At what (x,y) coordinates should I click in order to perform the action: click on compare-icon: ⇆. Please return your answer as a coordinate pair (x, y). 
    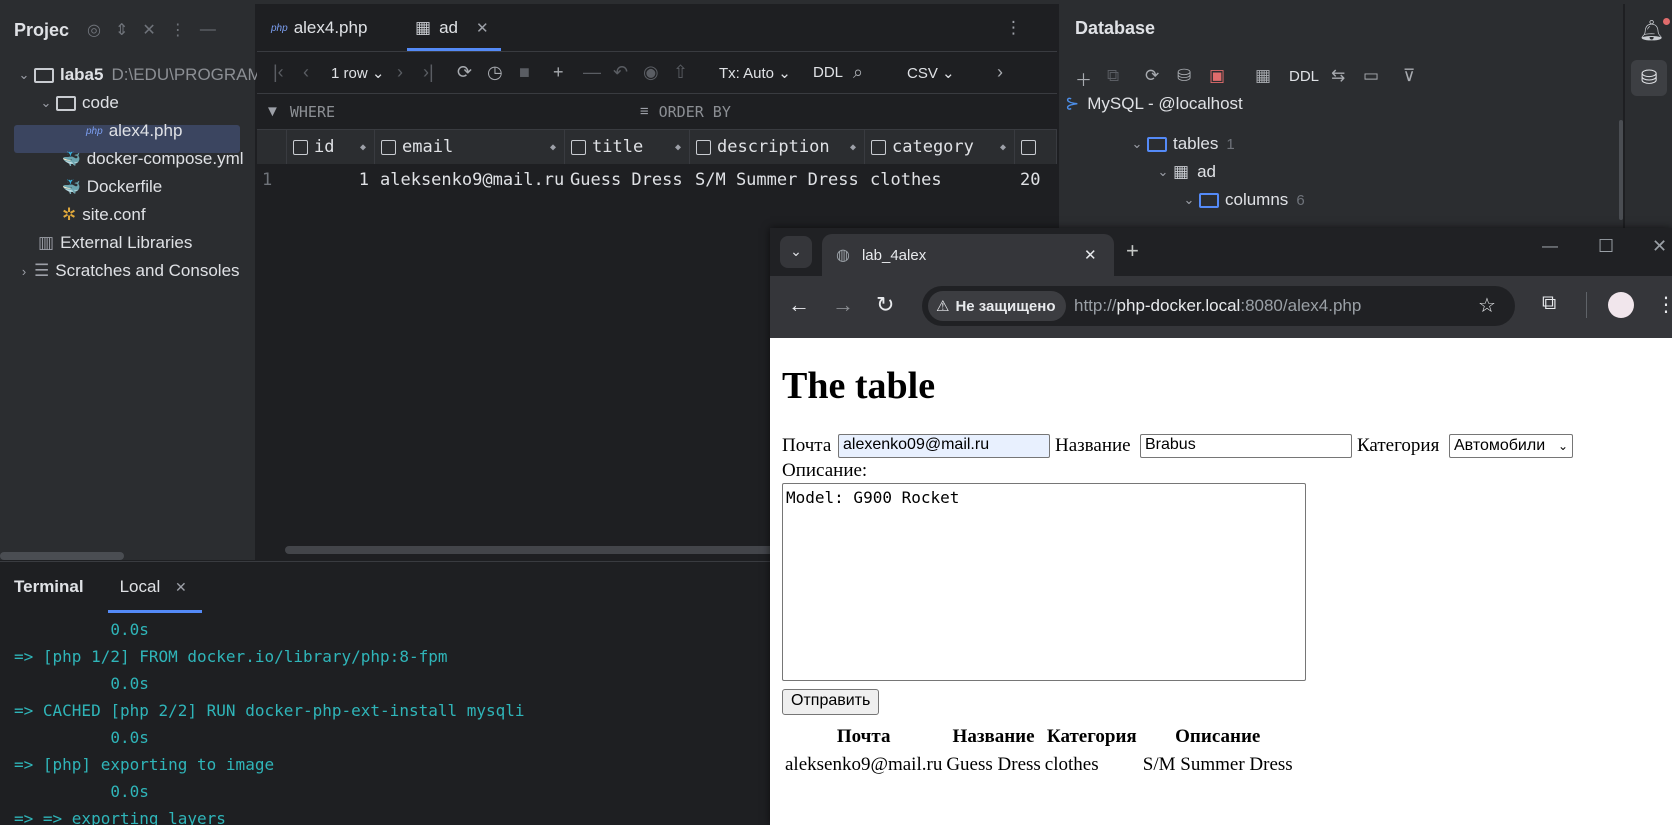
    Looking at the image, I should click on (1338, 76).